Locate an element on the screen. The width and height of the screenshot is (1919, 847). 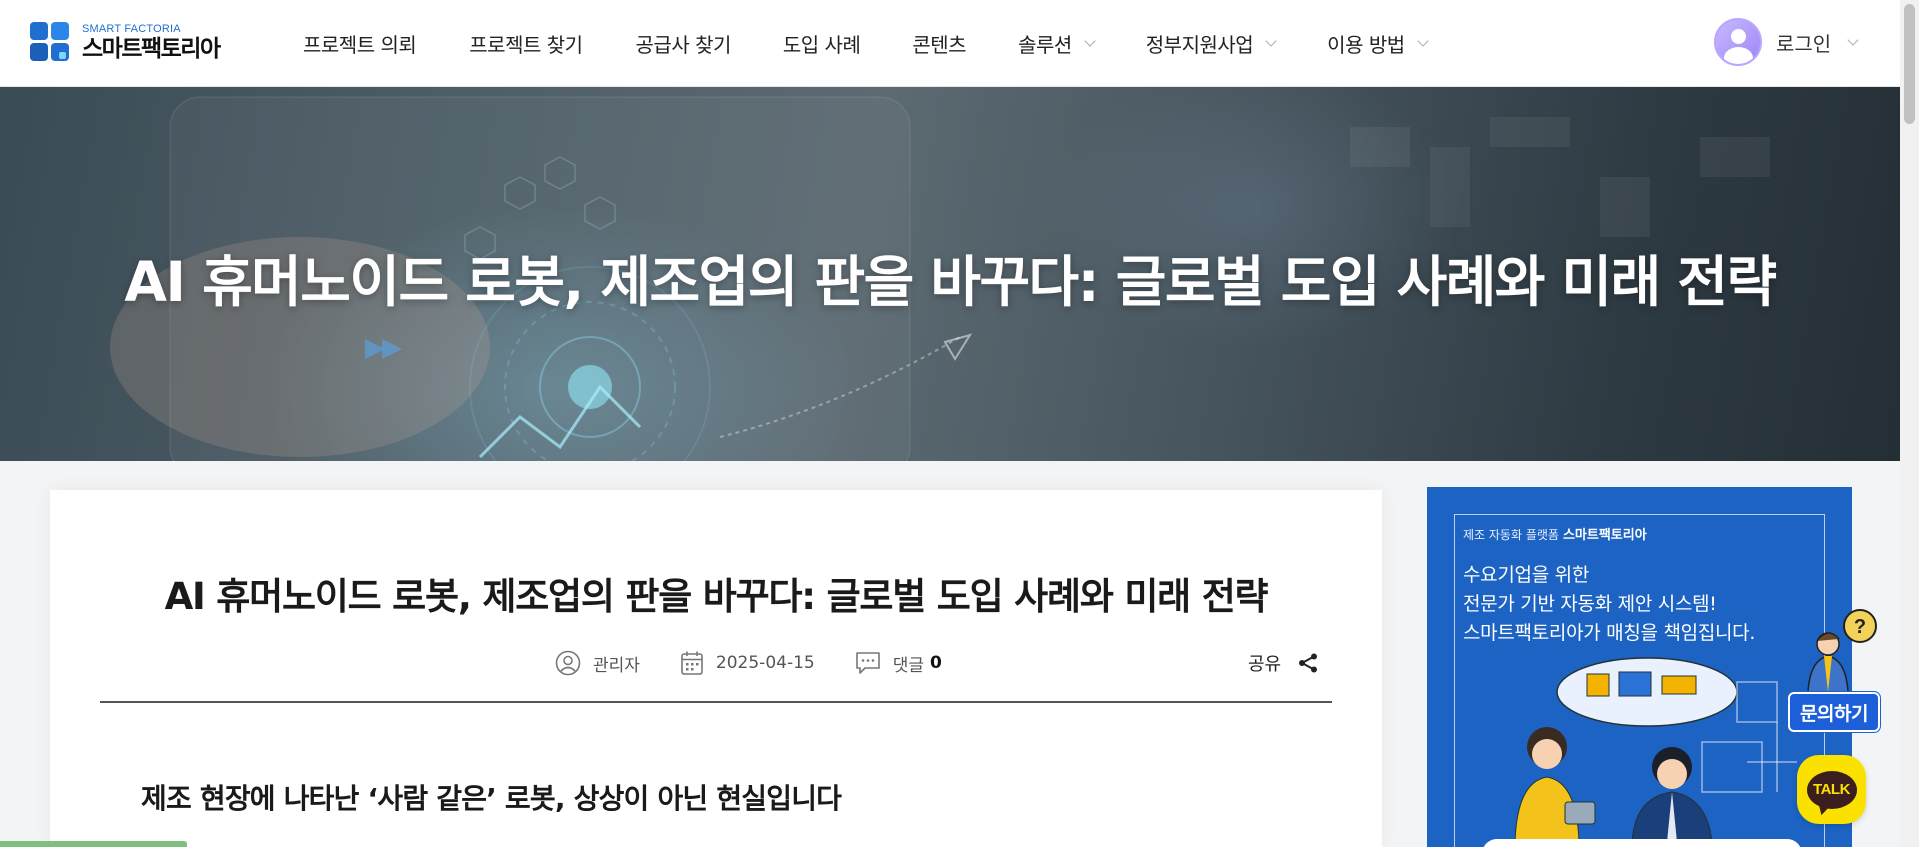
ad-illustration is located at coordinates (1655, 749).